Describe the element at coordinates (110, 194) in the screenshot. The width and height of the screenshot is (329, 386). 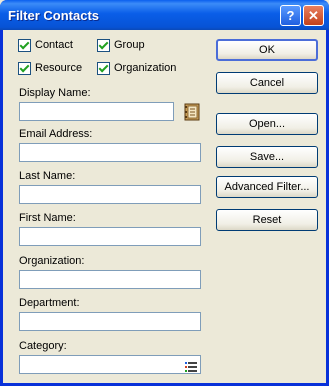
I see `last-name-input` at that location.